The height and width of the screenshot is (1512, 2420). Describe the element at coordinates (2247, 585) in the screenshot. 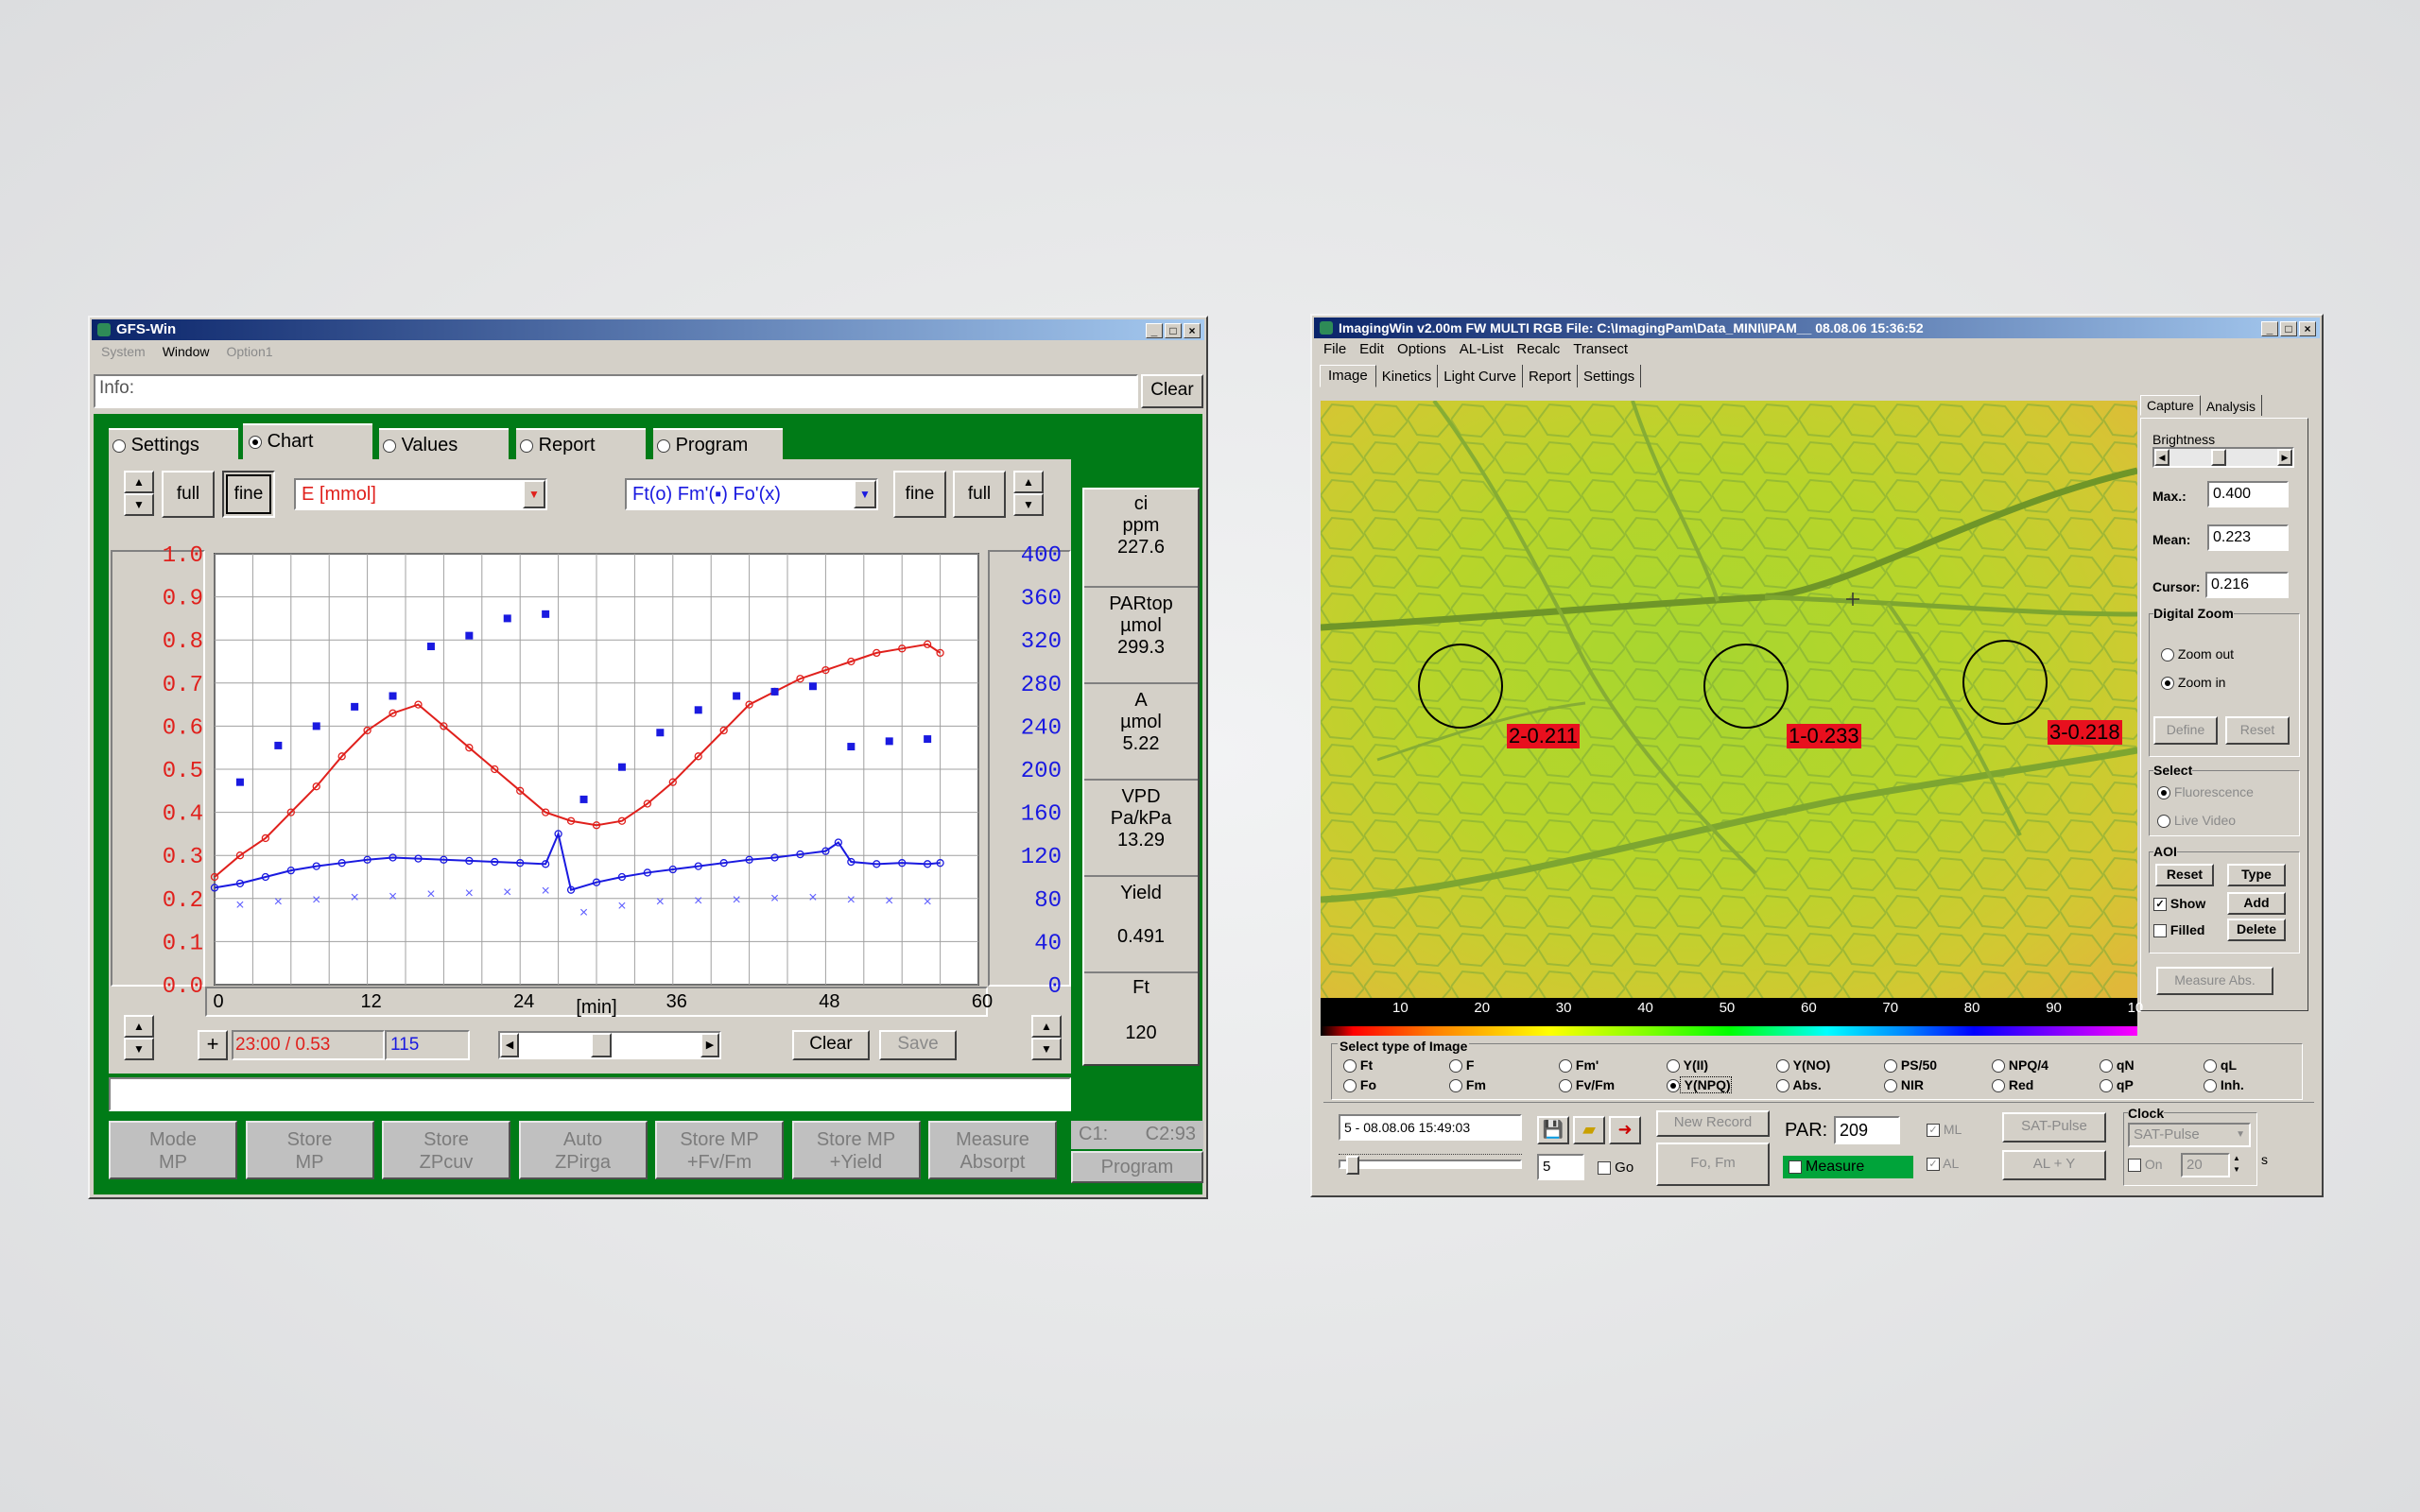

I see `cursor-input: 0.216` at that location.